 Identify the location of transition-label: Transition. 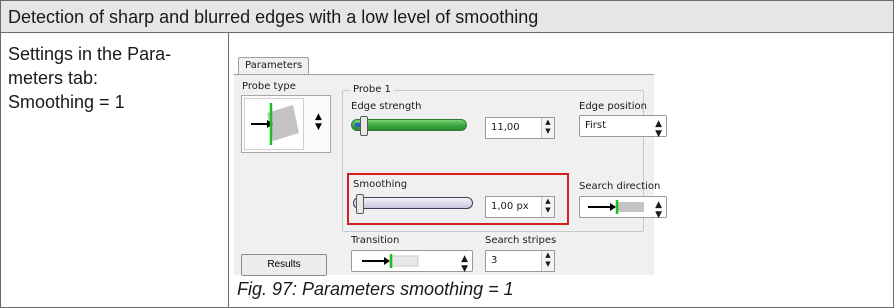
(375, 240).